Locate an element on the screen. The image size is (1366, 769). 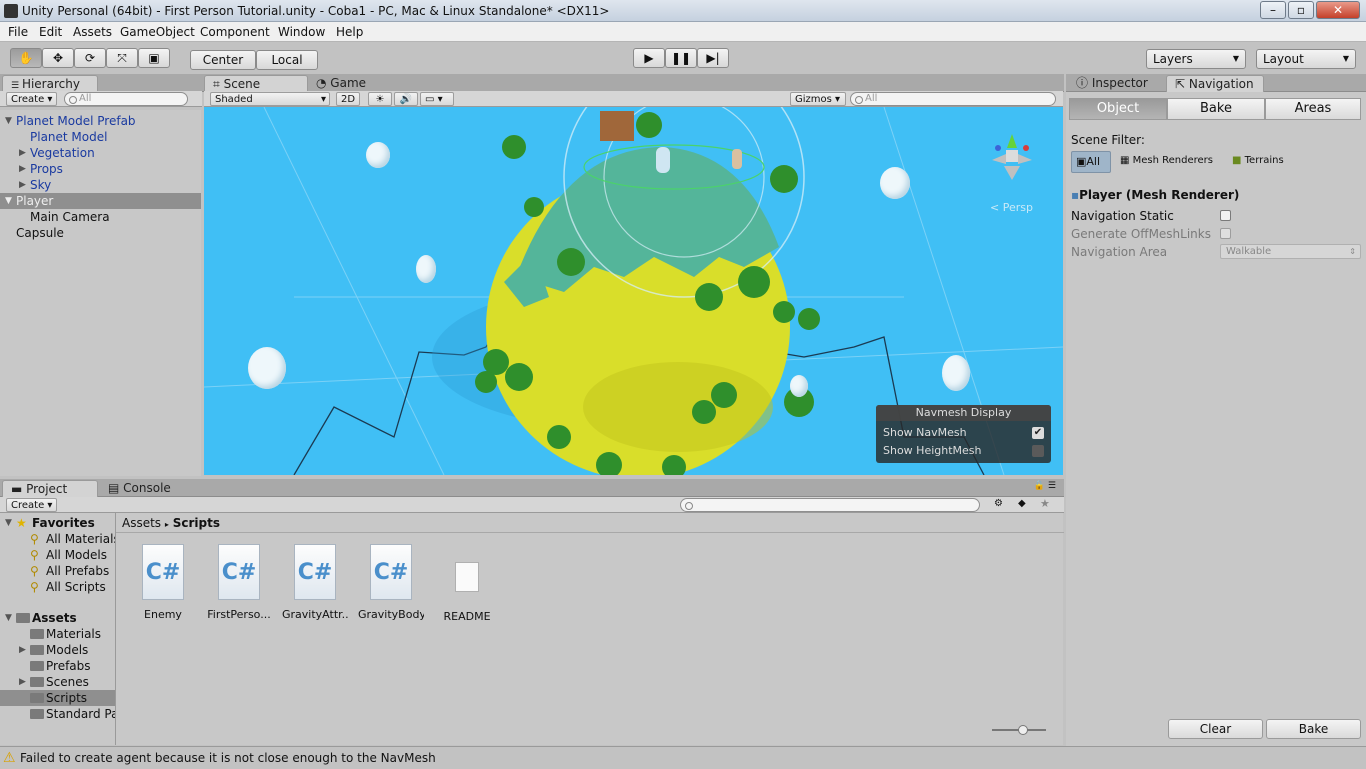
show-navmesh-checkbox: ✔ is located at coordinates (1038, 433).